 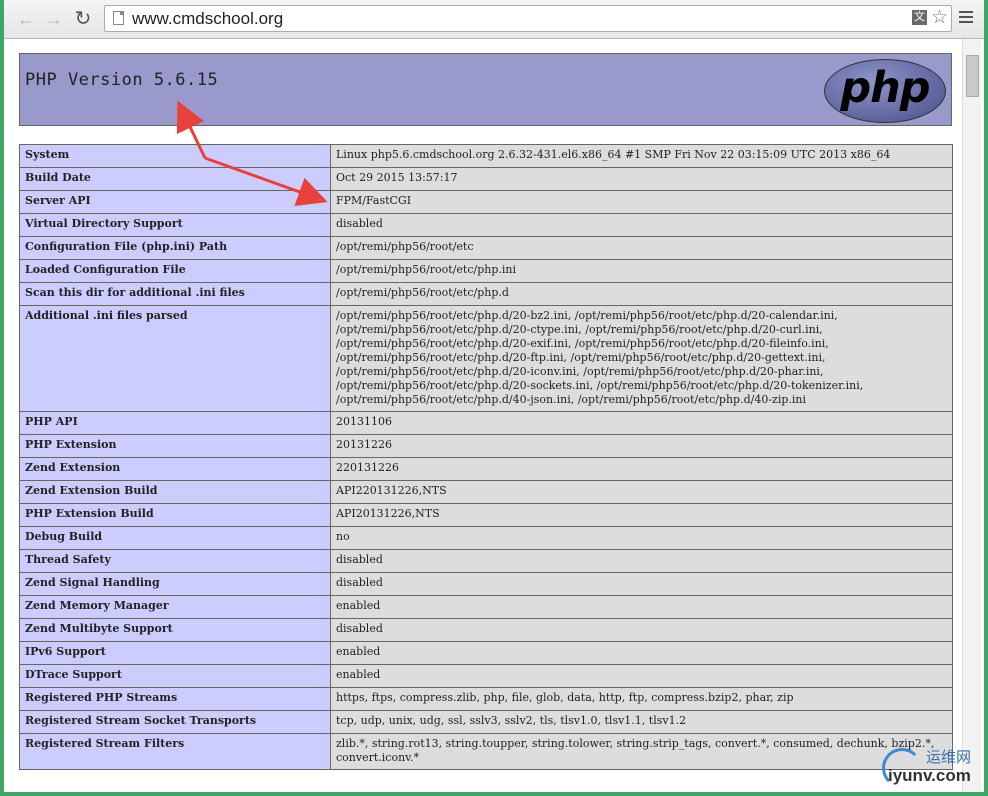 What do you see at coordinates (118, 18) in the screenshot?
I see `page-icon` at bounding box center [118, 18].